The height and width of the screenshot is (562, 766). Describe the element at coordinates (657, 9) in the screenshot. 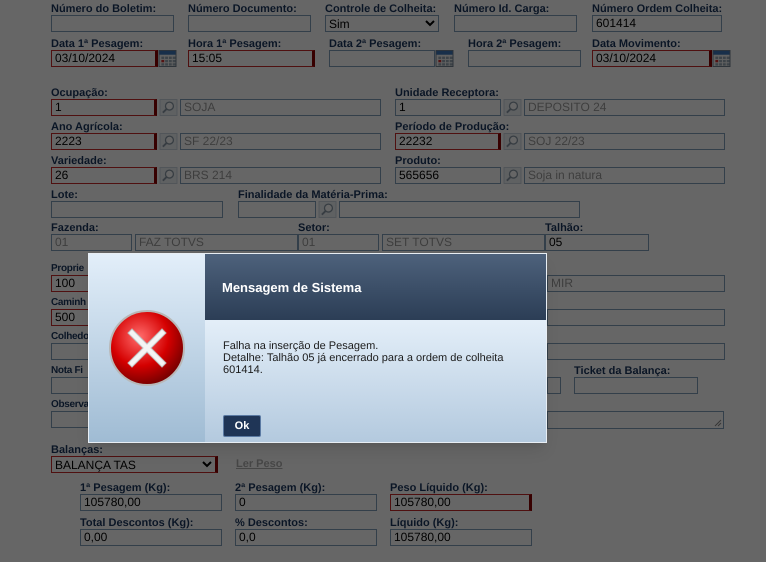

I see `field-label: Número Ordem Colheita:` at that location.